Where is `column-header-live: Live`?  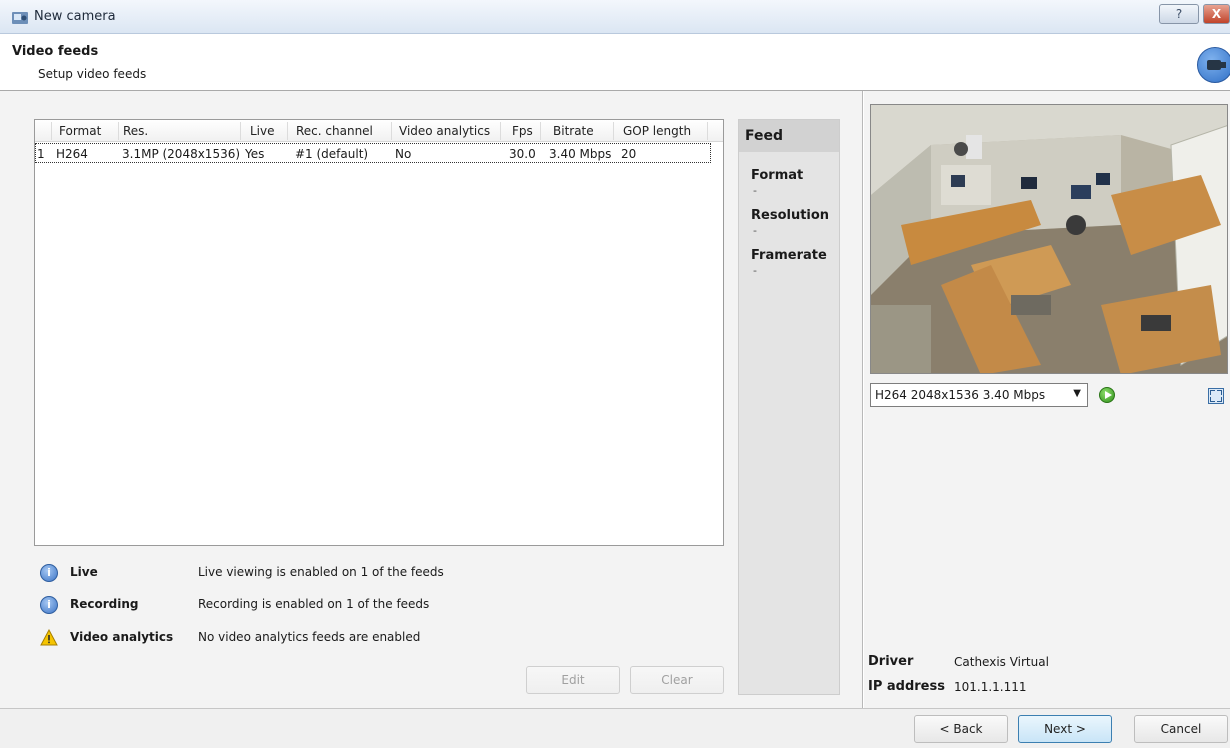 column-header-live: Live is located at coordinates (262, 131).